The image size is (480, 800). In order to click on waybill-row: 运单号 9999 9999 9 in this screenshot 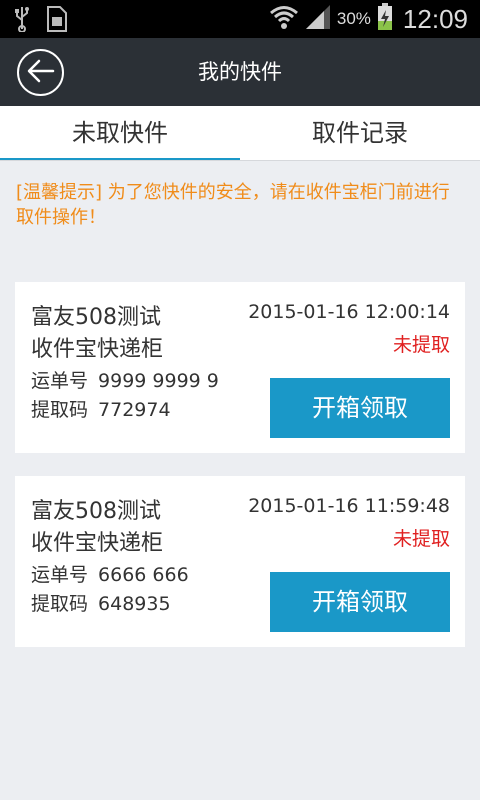, I will do `click(125, 379)`.